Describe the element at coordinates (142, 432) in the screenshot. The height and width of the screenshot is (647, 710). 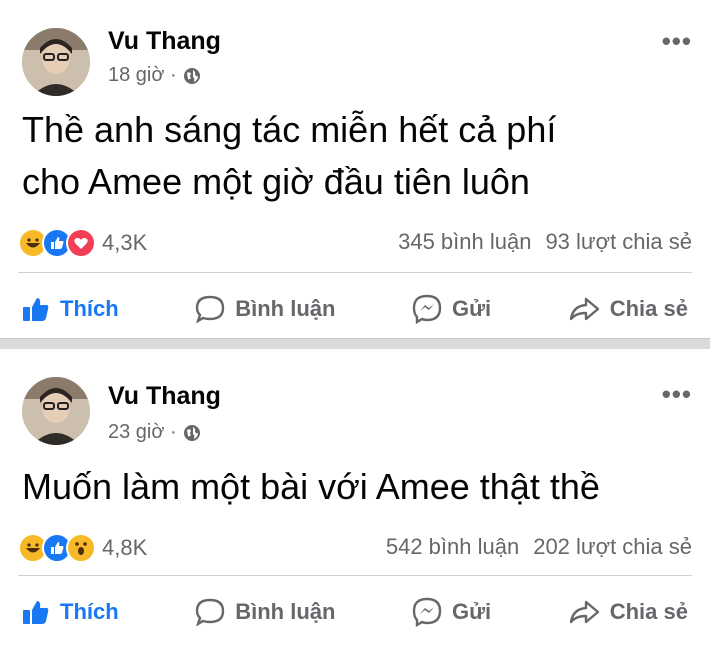
I see `post-time: 23 giờ ·` at that location.